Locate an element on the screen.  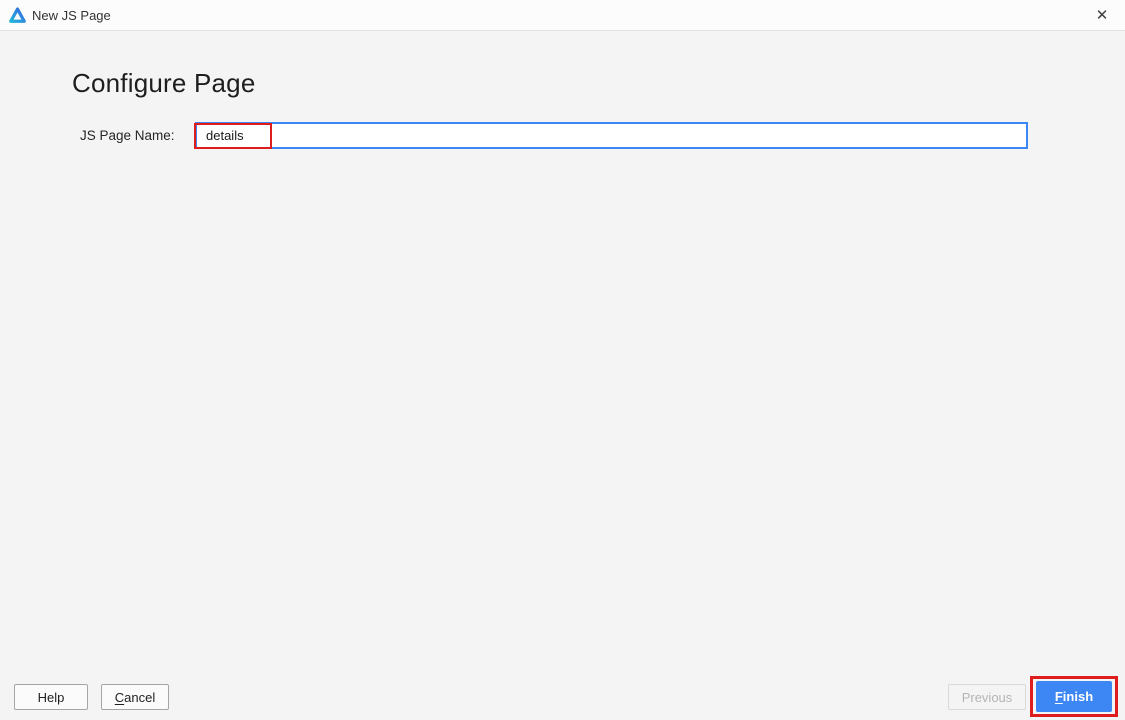
previous-button: Previous is located at coordinates (987, 697).